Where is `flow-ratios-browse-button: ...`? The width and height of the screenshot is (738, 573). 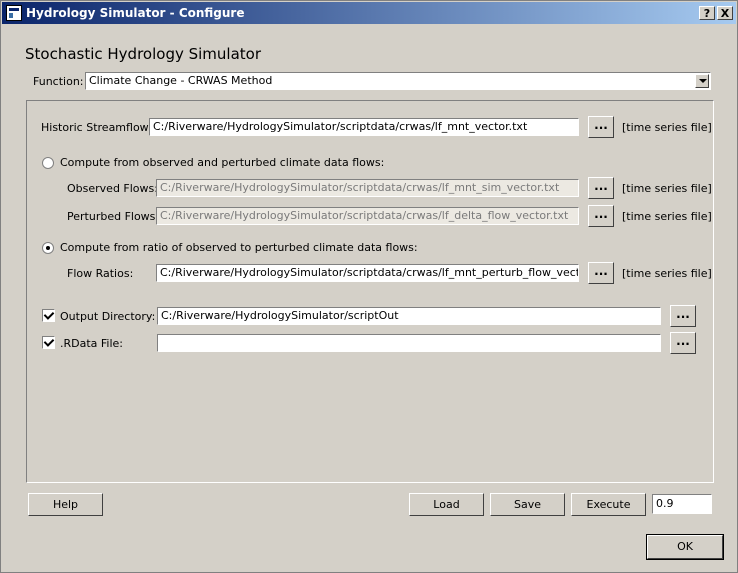
flow-ratios-browse-button: ... is located at coordinates (601, 273).